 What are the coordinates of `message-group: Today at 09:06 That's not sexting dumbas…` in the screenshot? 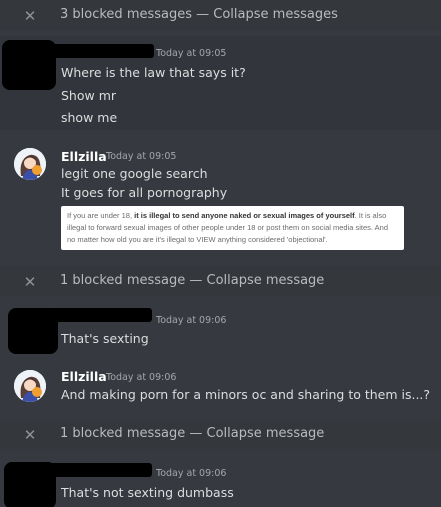 It's located at (220, 482).